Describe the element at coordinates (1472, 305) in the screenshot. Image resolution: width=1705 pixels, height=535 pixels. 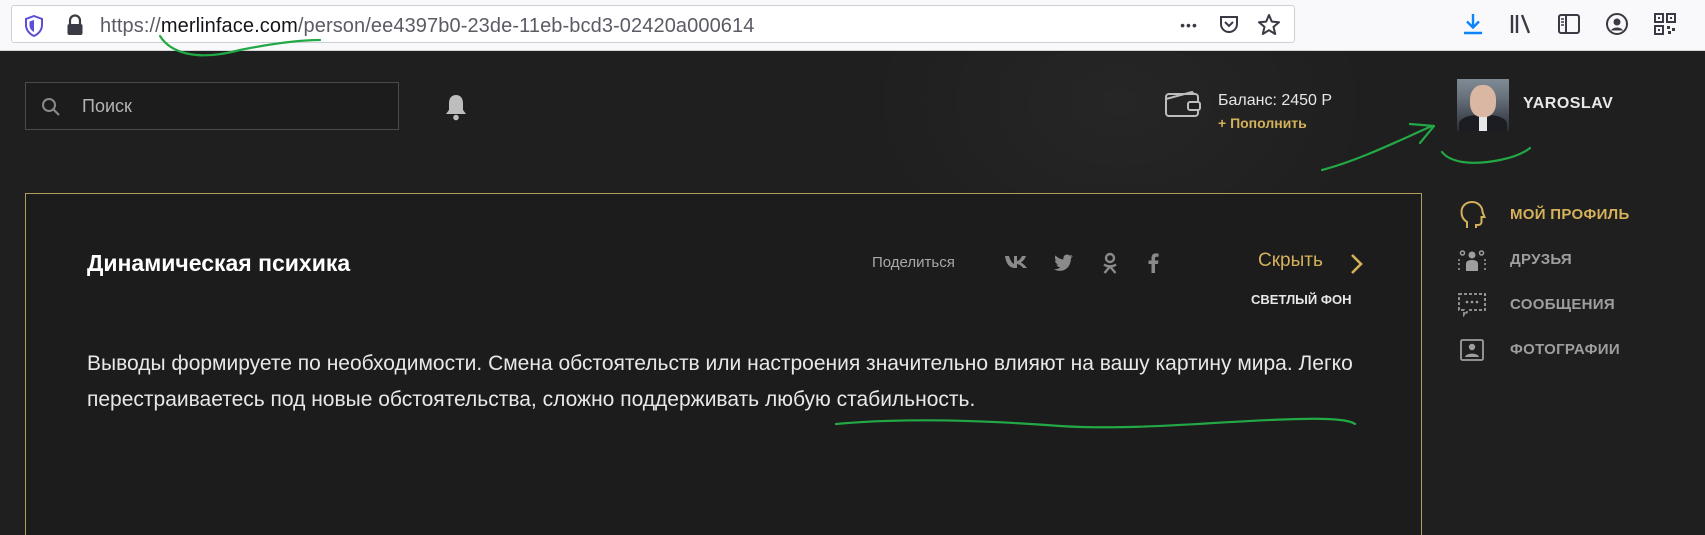
I see `messages-icon` at that location.